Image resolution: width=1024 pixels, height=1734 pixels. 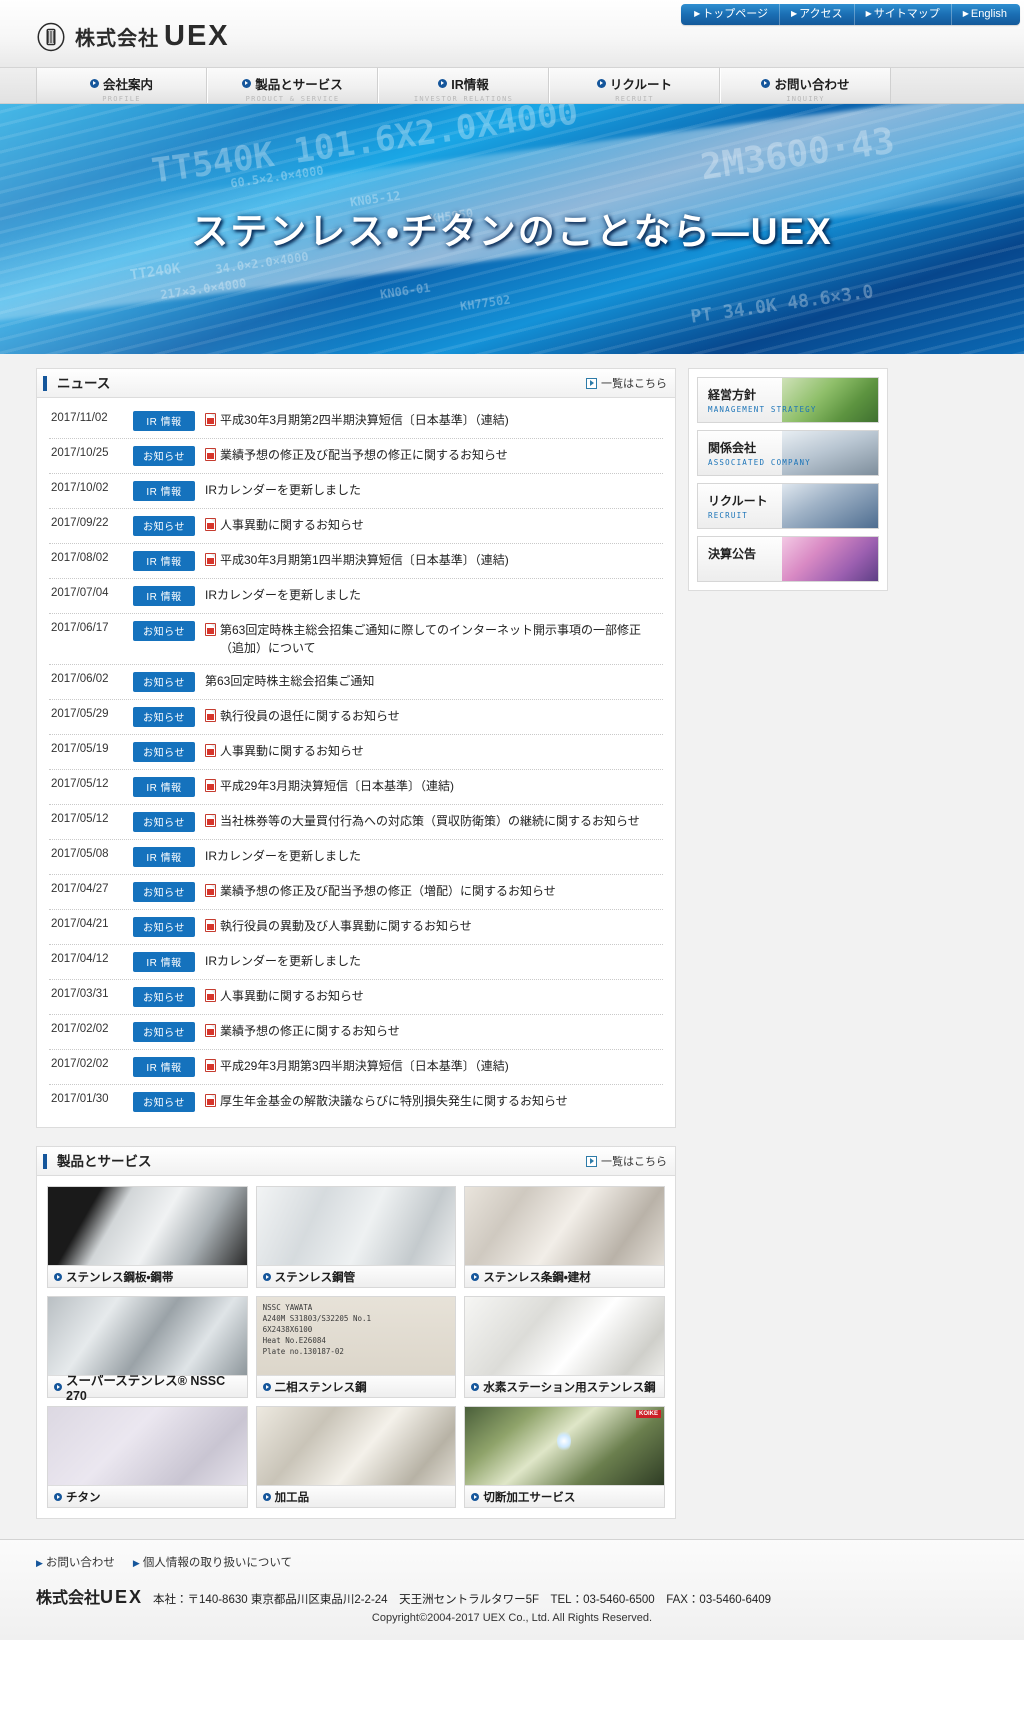 I want to click on news-title: 当社株券等の大量買付行為への対応策（買収防衛策）の継続に関するお知らせ, so click(x=433, y=821).